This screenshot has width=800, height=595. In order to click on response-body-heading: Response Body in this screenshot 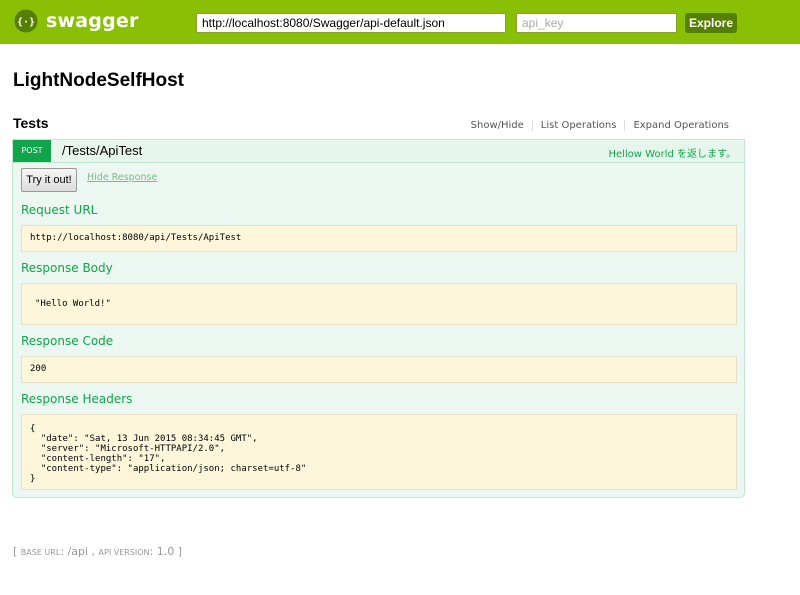, I will do `click(67, 268)`.